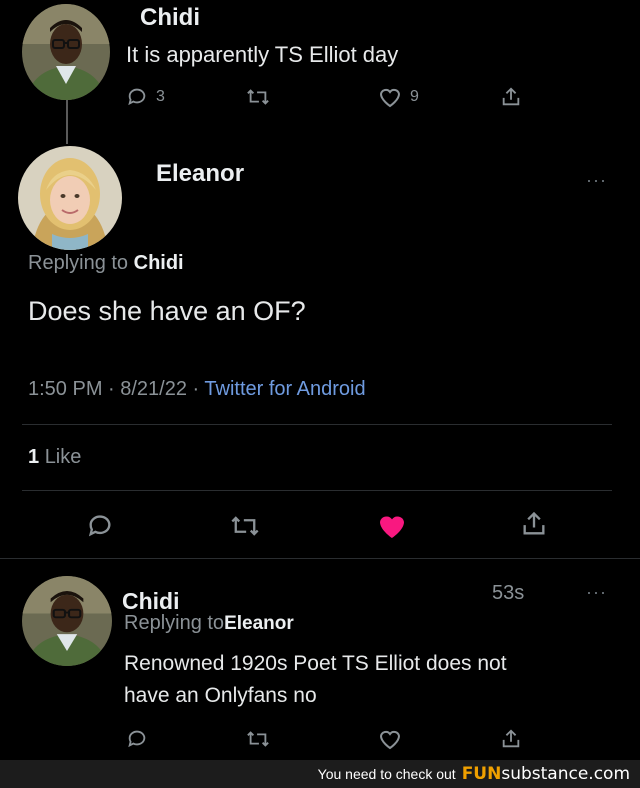 This screenshot has height=788, width=640. I want to click on eleanor-avatar, so click(70, 198).